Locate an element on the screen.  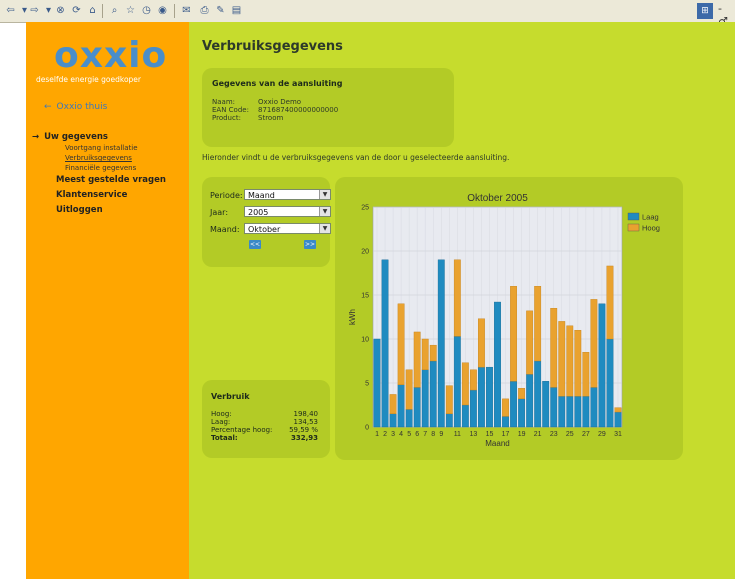
x-tick-label: 19 is located at coordinates (522, 434).